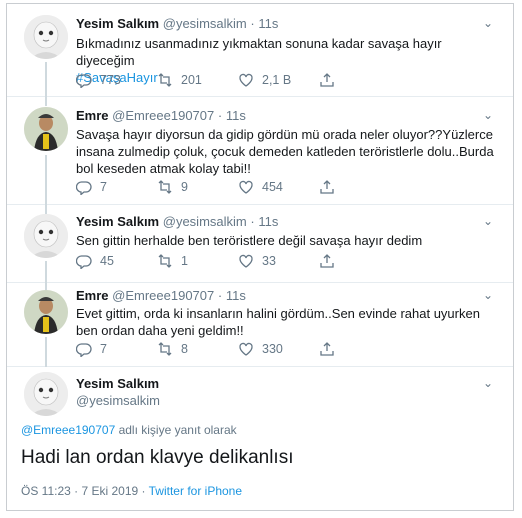 The image size is (522, 518). I want to click on like-count: 2,1 B, so click(277, 80).